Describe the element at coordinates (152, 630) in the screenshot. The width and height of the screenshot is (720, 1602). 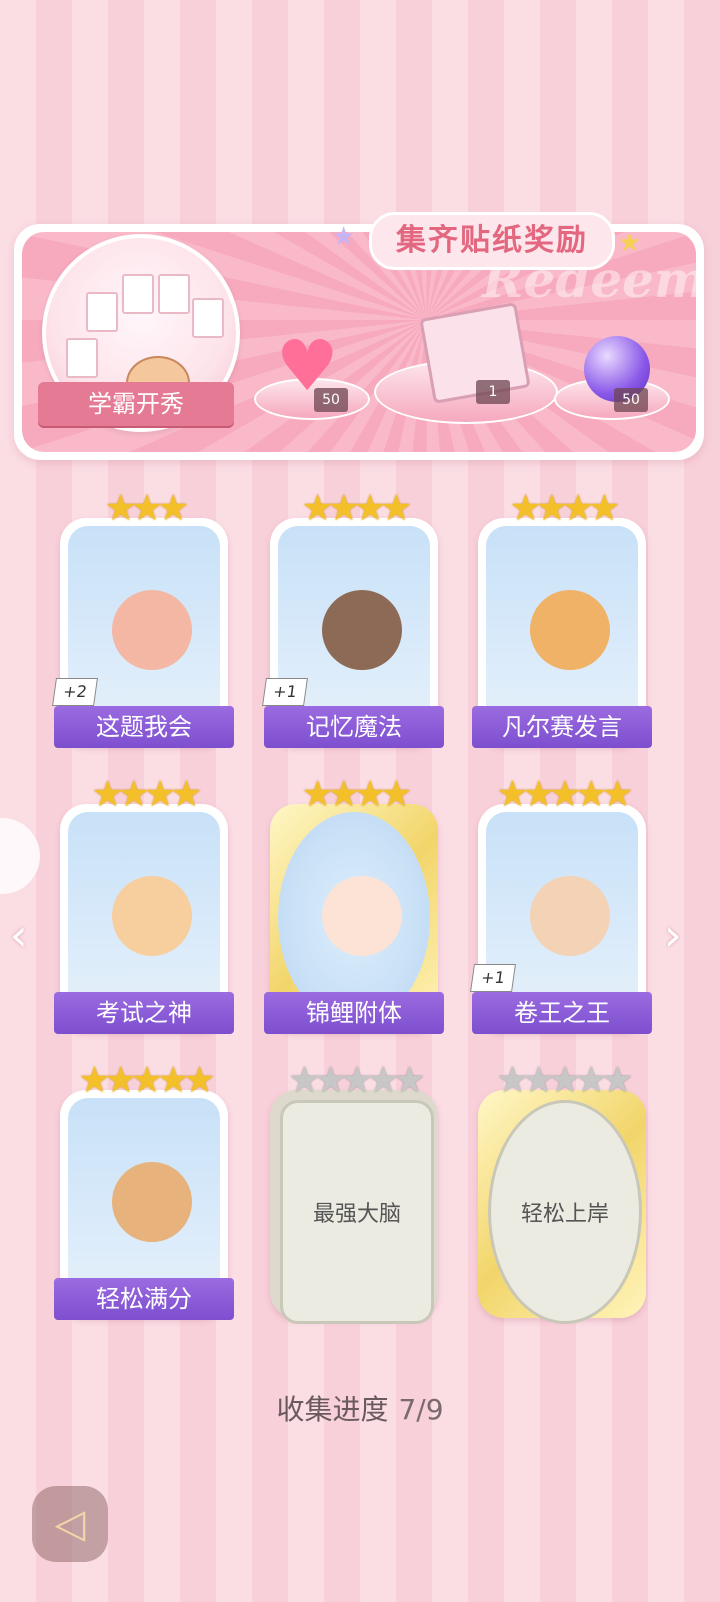
I see `bear-sticker-icon` at that location.